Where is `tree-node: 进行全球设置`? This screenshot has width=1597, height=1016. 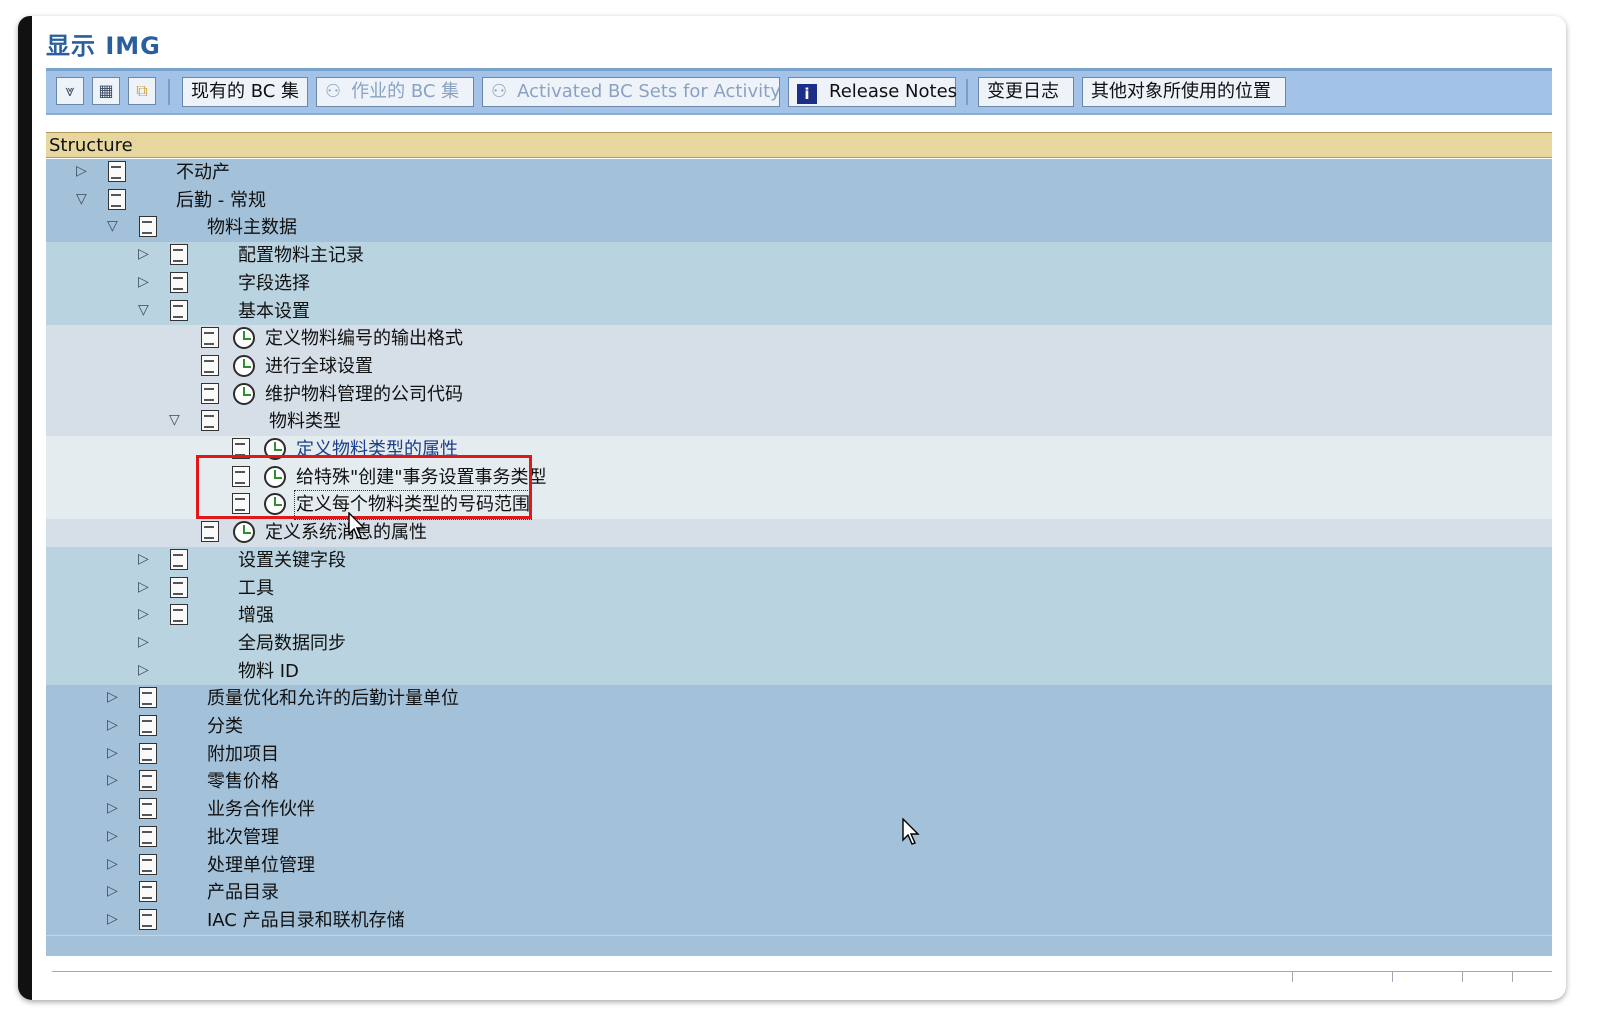 tree-node: 进行全球设置 is located at coordinates (799, 367).